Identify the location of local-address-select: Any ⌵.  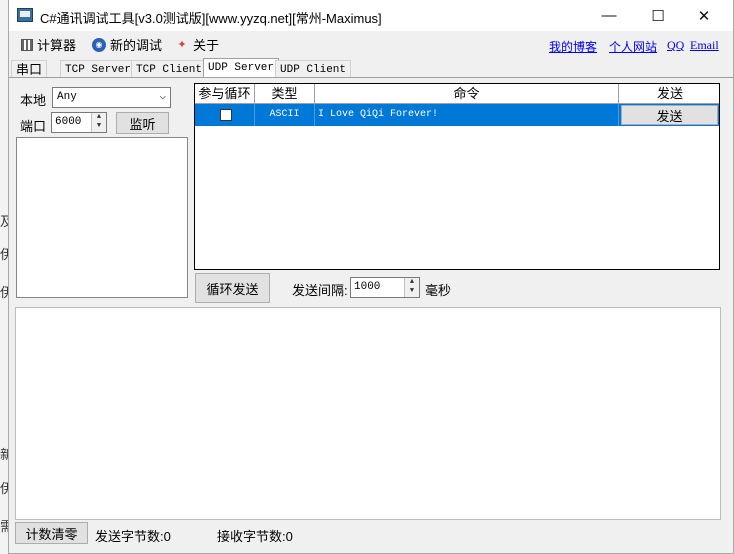
(111, 97).